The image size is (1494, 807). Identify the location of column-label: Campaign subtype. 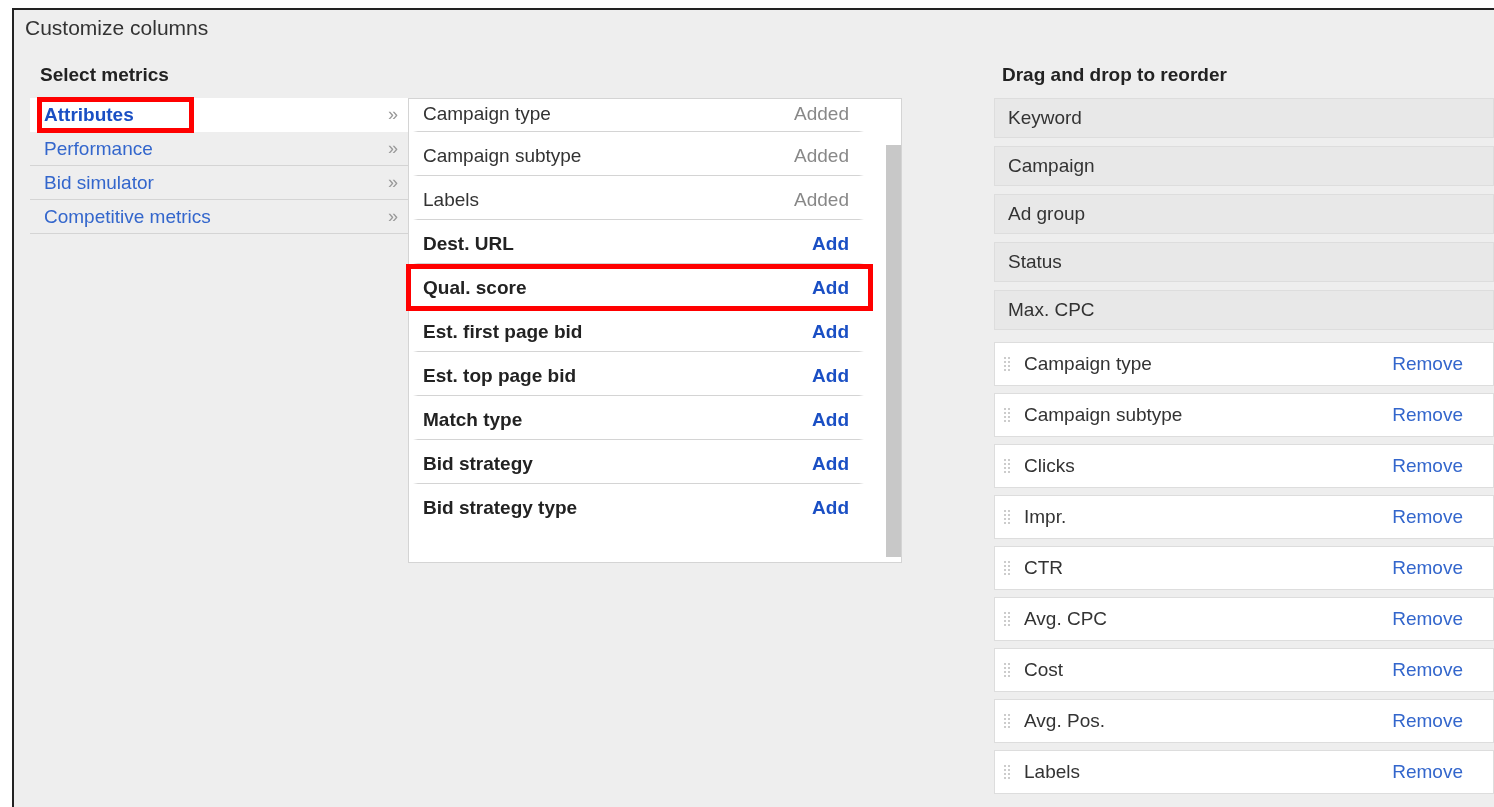
(1104, 415).